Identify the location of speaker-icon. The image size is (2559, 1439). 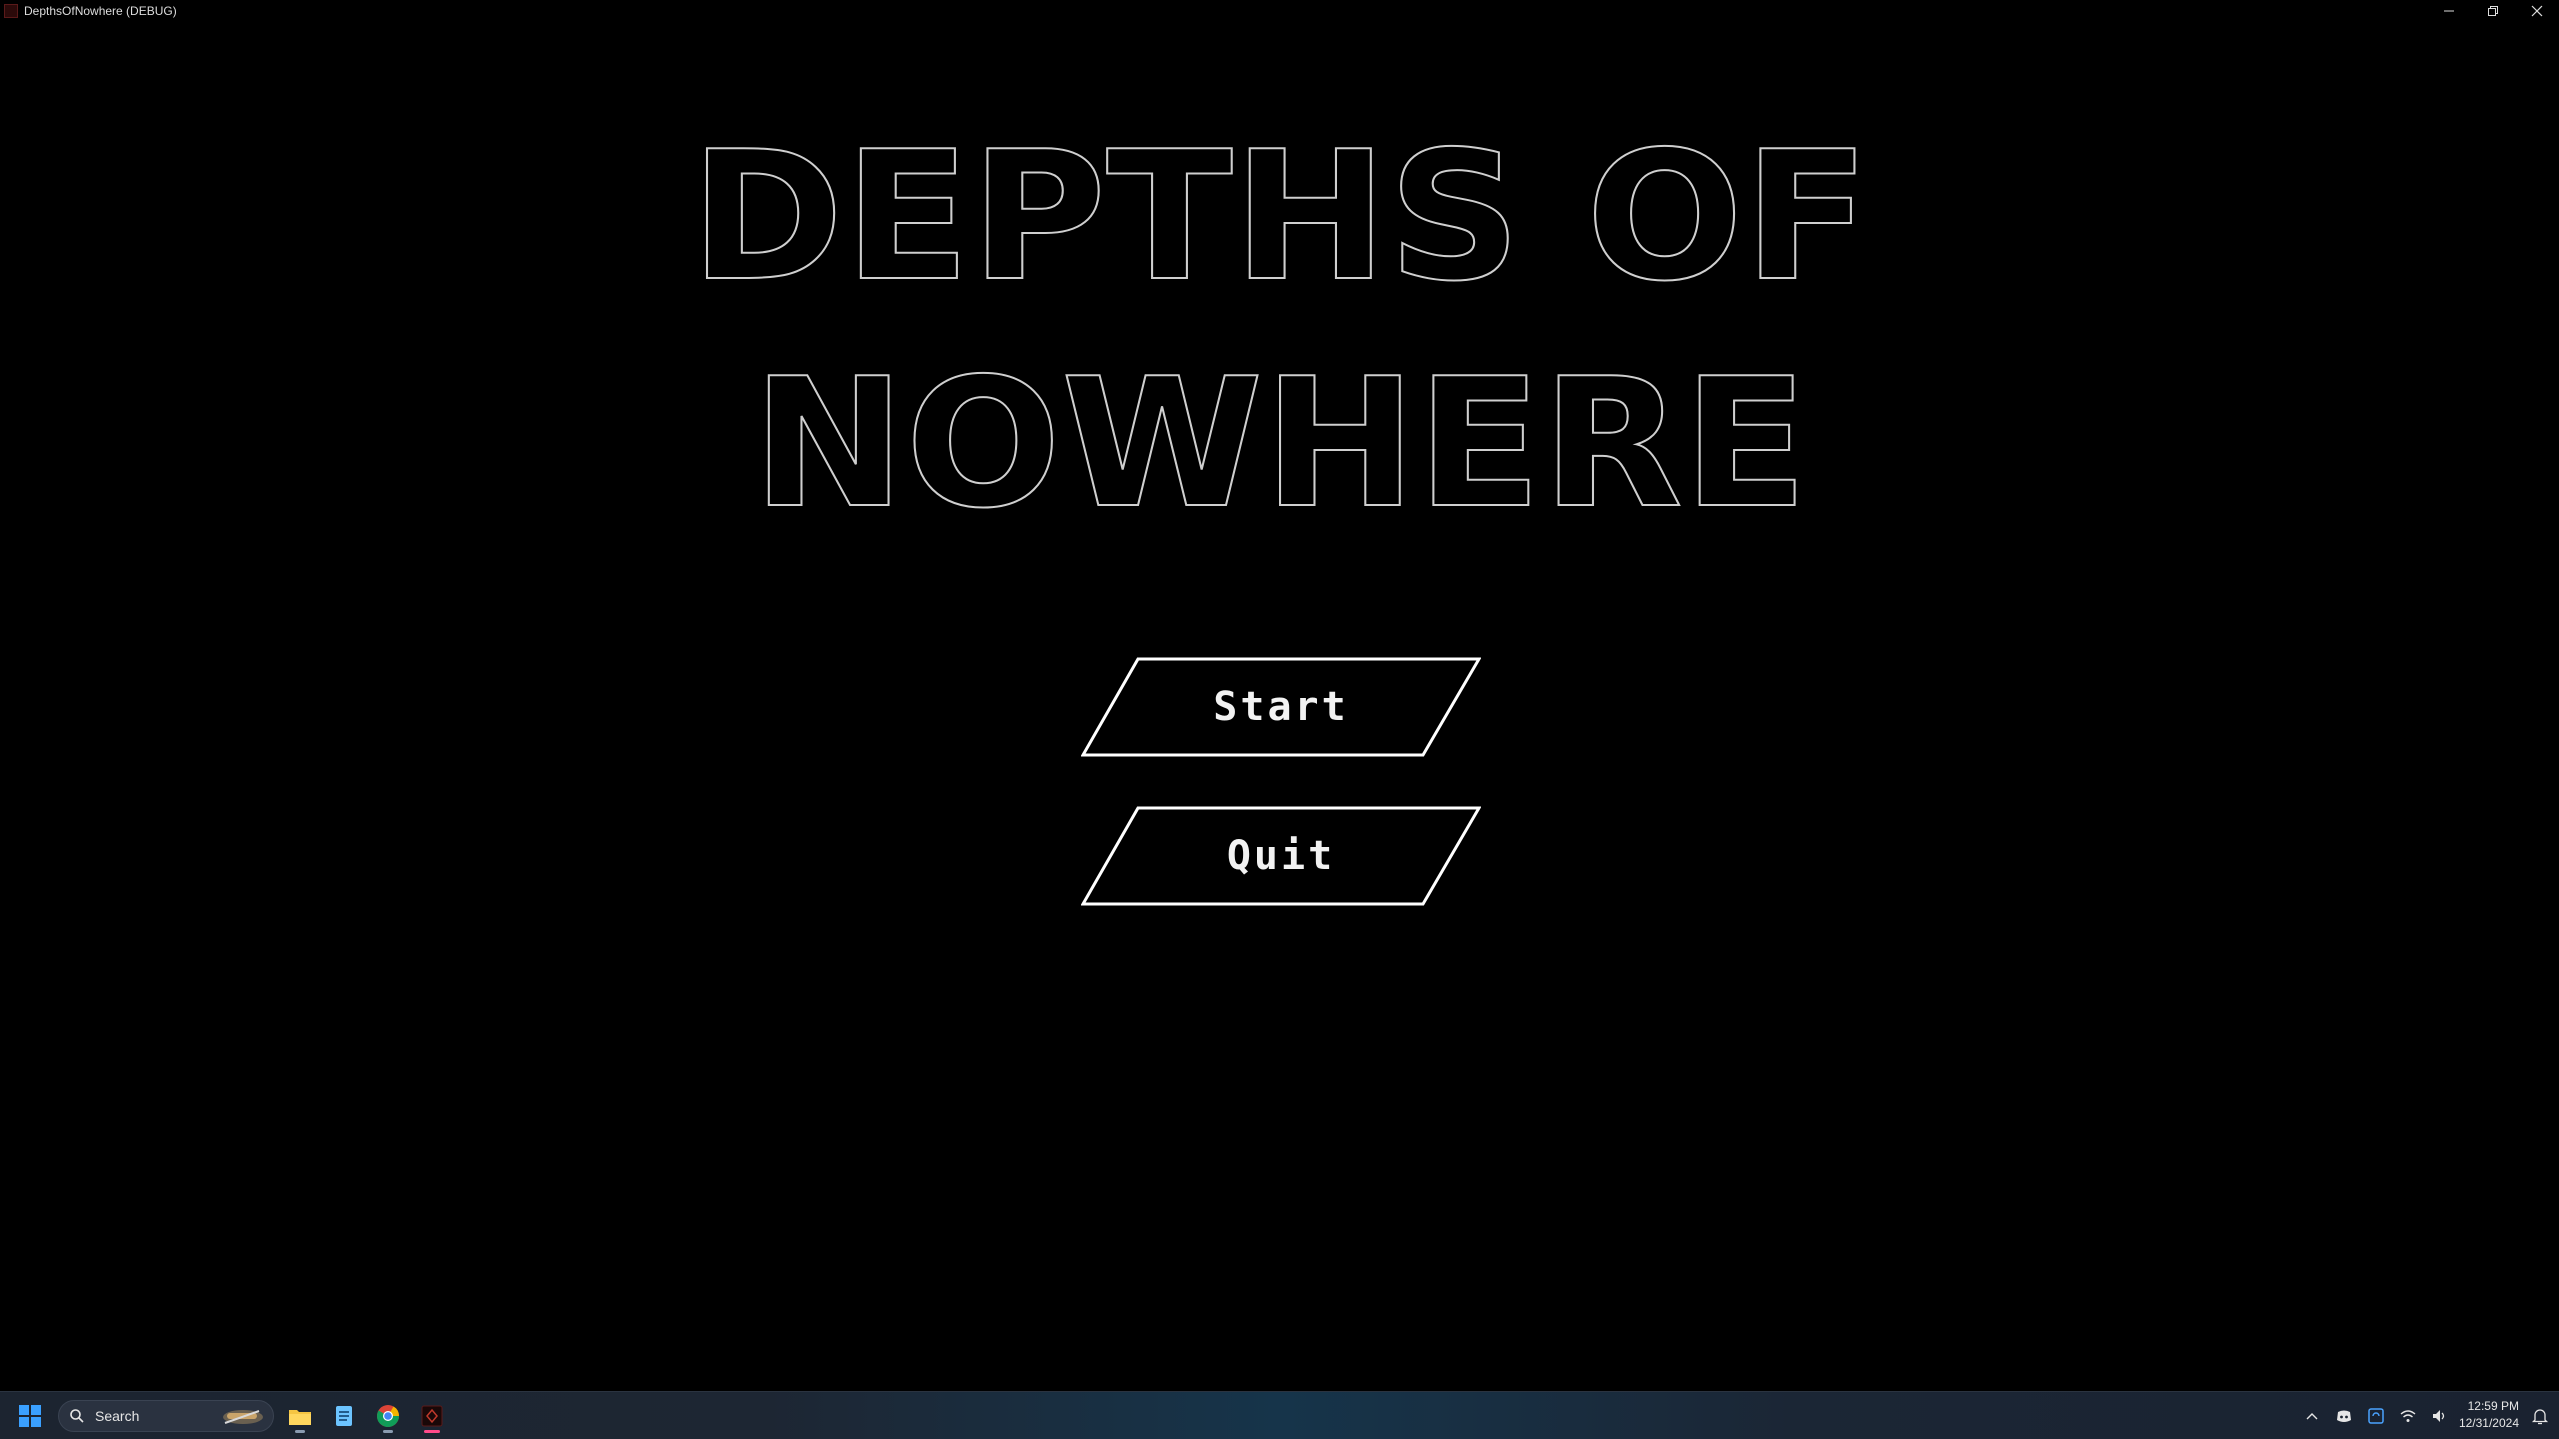
(2439, 1415).